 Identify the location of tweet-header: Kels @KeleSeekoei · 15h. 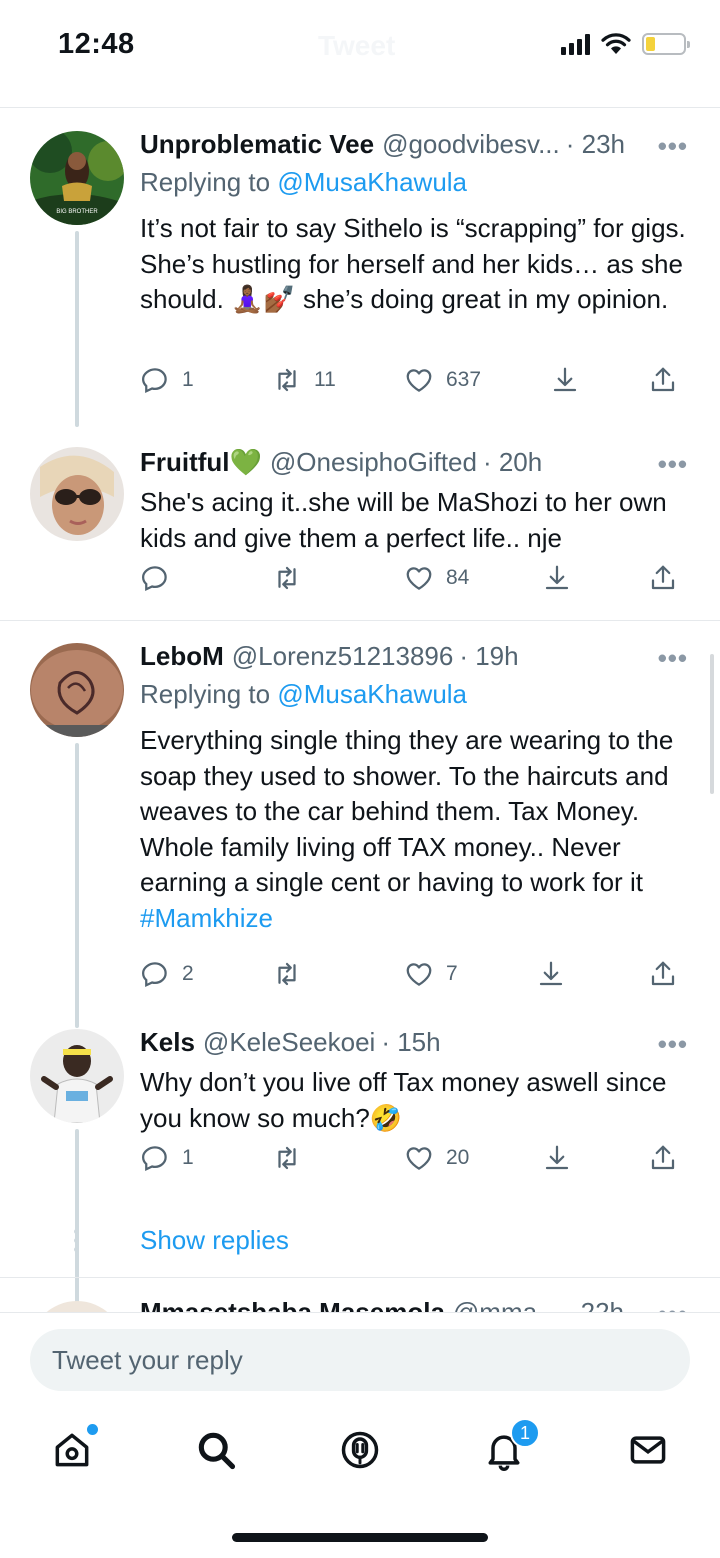
(415, 1042).